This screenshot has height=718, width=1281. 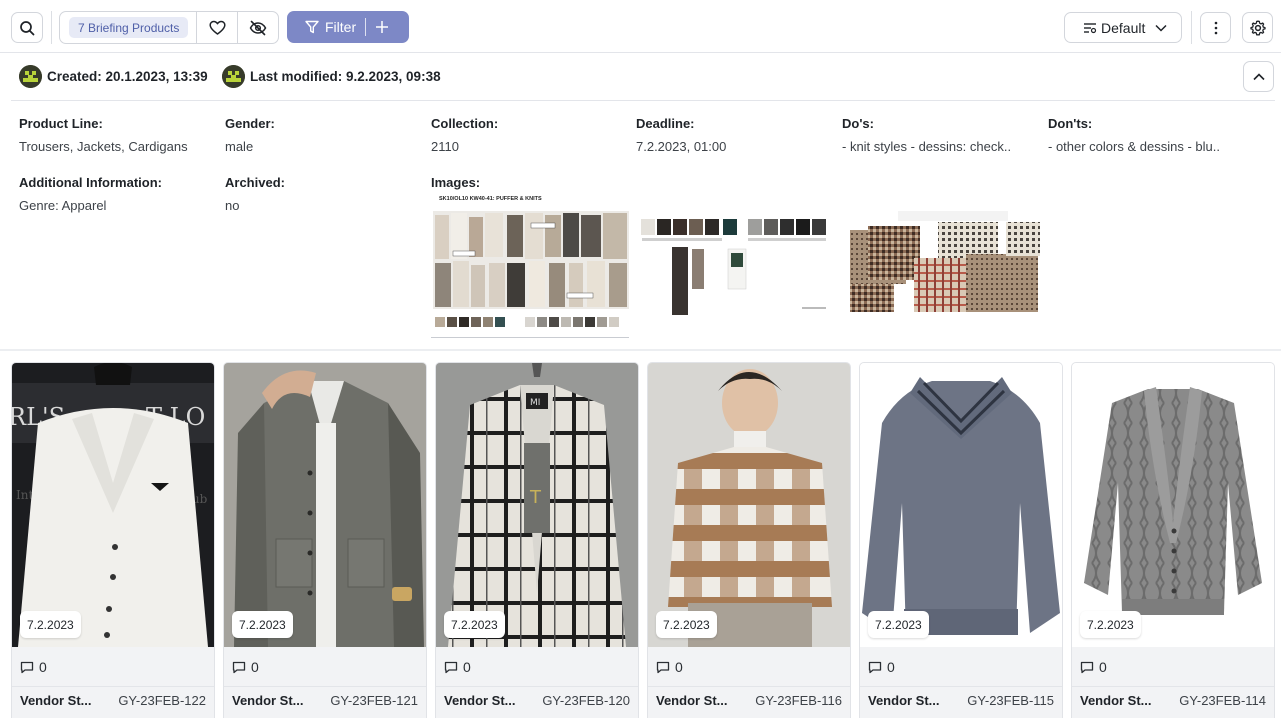 I want to click on product-sku: GY-23FEB-114, so click(x=1222, y=700).